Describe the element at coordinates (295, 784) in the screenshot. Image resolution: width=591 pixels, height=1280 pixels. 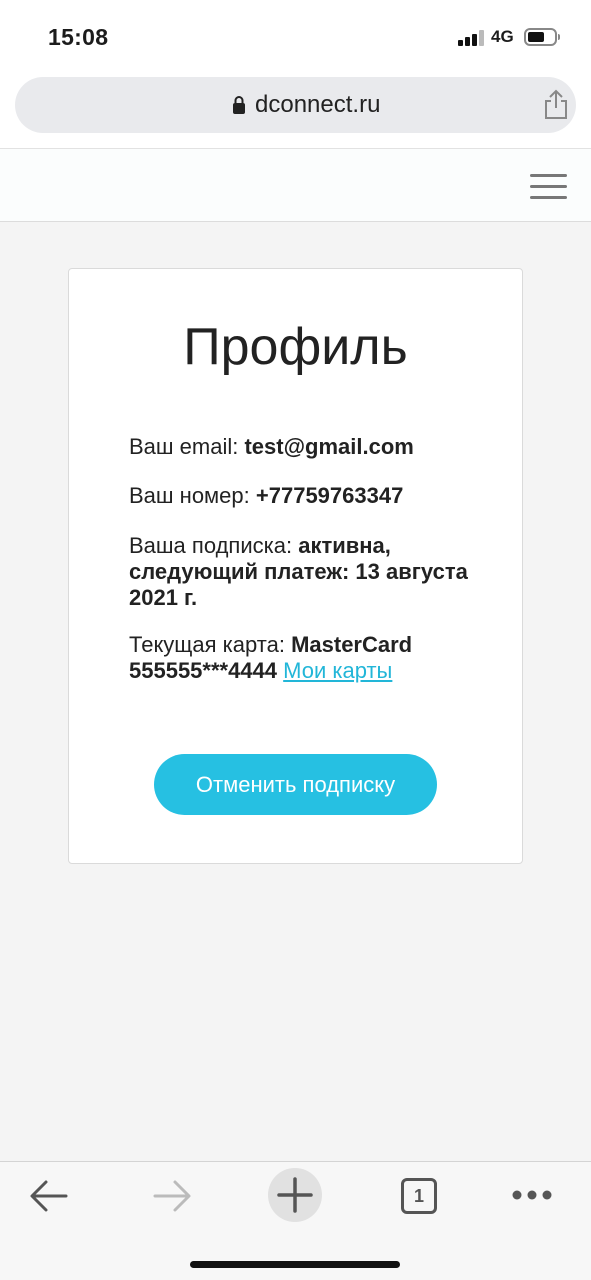
I see `cancel-subscription-button: Отменить подписку` at that location.